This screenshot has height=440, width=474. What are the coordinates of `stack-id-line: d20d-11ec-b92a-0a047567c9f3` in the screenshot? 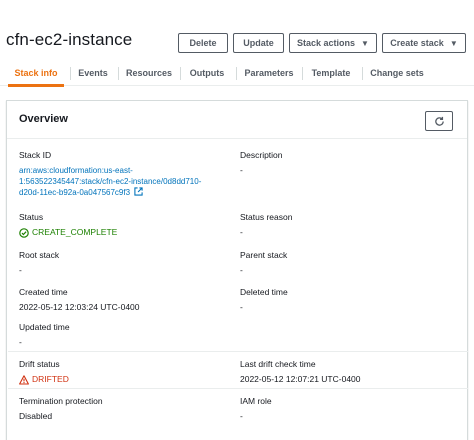 It's located at (75, 192).